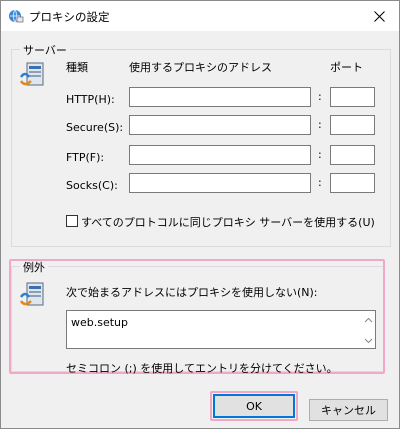  I want to click on servers-legend: サーバー, so click(45, 50).